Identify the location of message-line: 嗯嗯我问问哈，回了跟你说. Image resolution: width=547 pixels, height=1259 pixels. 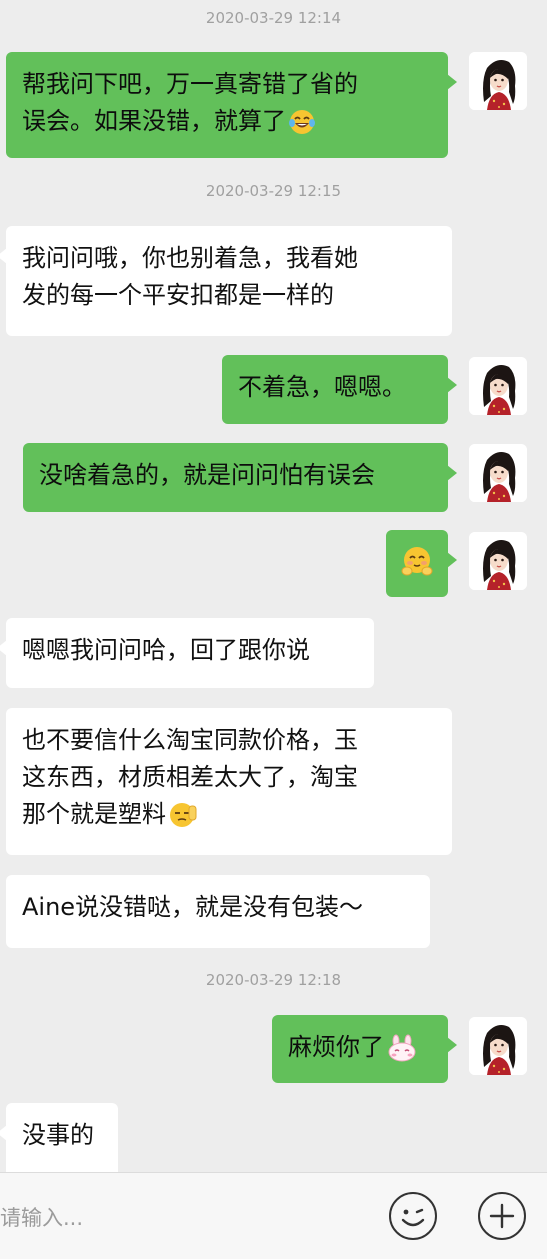
(166, 650).